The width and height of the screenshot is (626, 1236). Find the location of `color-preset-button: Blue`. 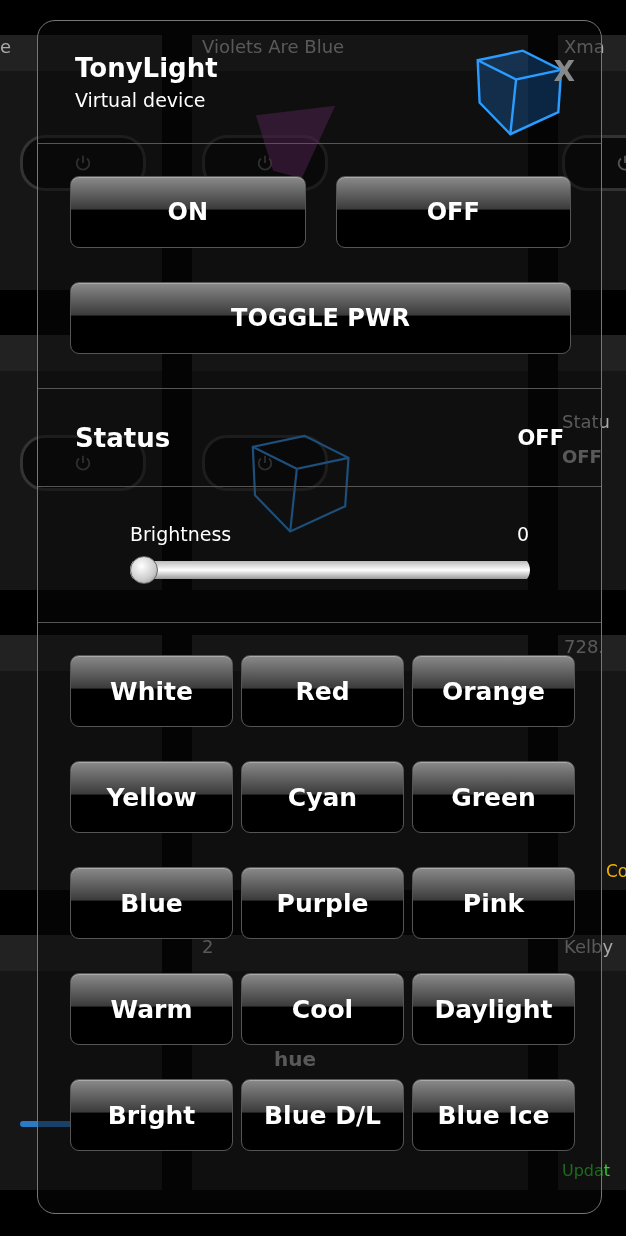

color-preset-button: Blue is located at coordinates (151, 903).